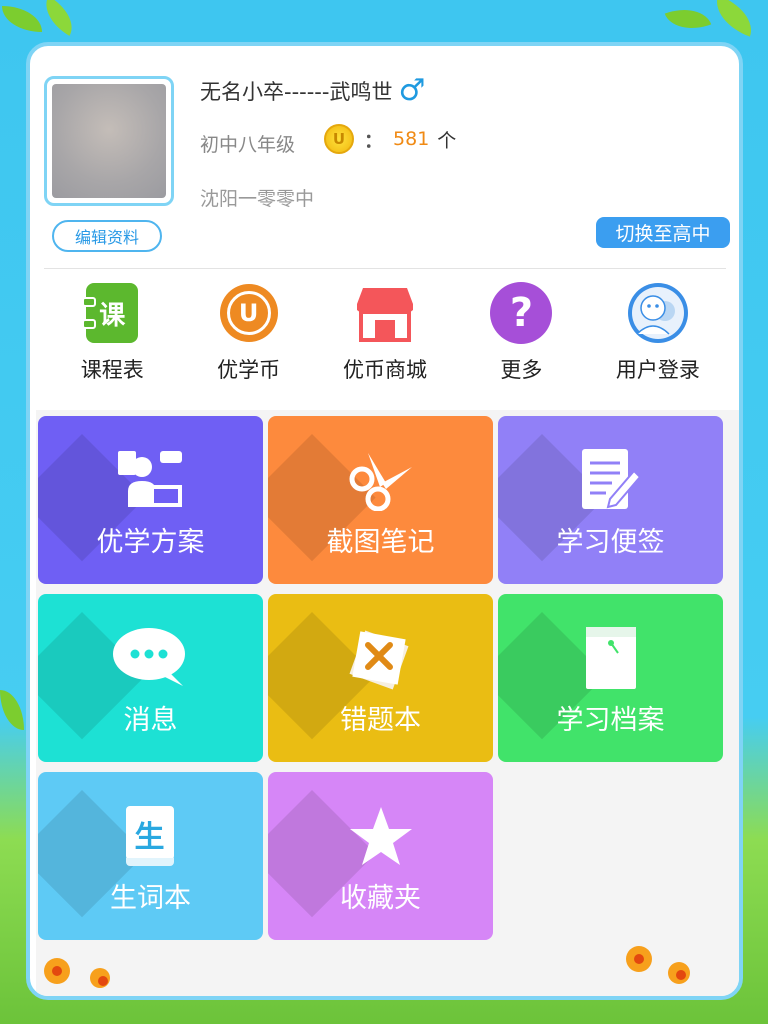 This screenshot has width=768, height=1024. What do you see at coordinates (151, 836) in the screenshot?
I see `vocabulary-icon: 生` at bounding box center [151, 836].